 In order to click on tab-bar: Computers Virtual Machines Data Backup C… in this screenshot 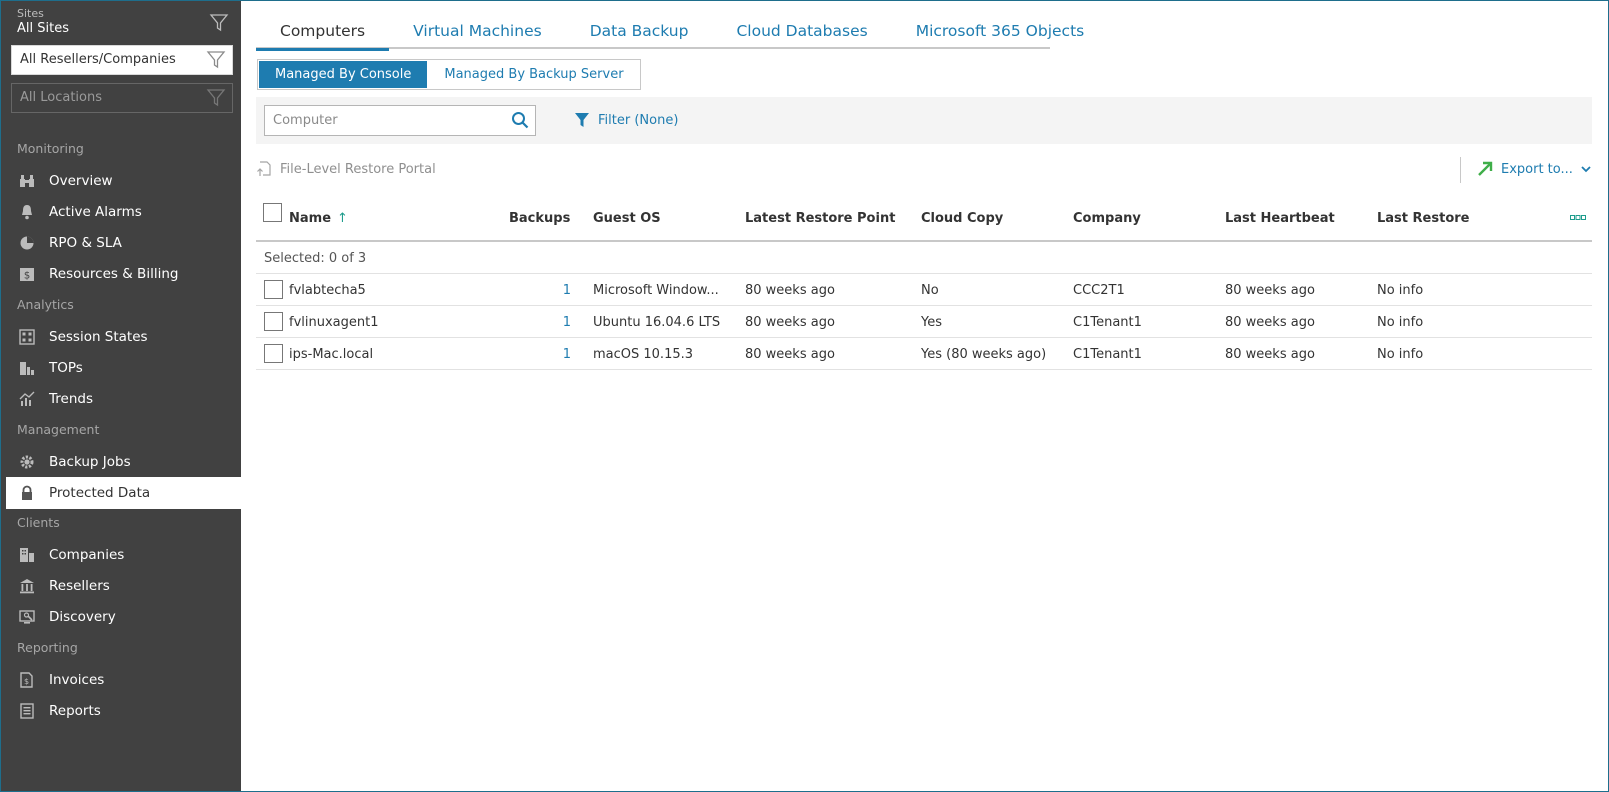, I will do `click(670, 32)`.